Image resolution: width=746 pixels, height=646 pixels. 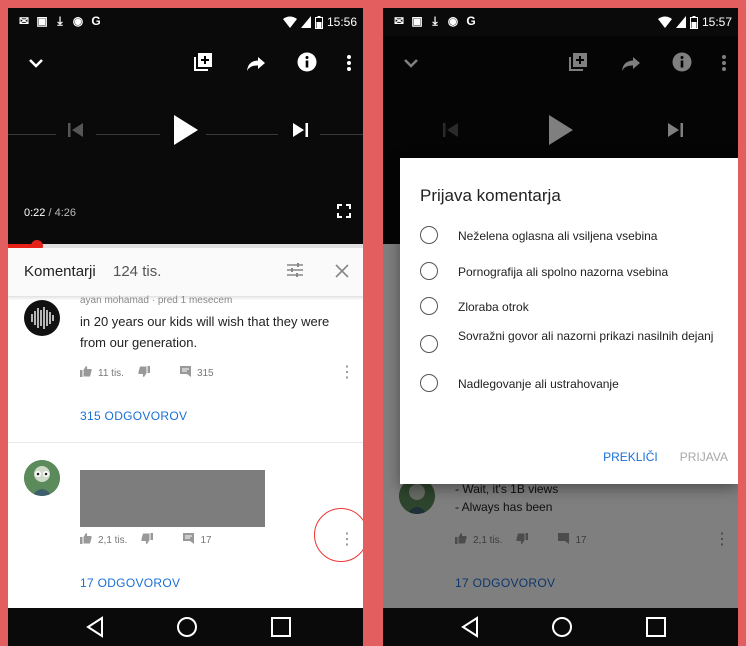 What do you see at coordinates (716, 22) in the screenshot?
I see `status-time: 15:57` at bounding box center [716, 22].